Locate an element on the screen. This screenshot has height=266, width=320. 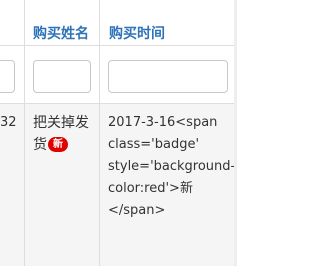
purchase-time-line: color:red'>新 is located at coordinates (150, 188).